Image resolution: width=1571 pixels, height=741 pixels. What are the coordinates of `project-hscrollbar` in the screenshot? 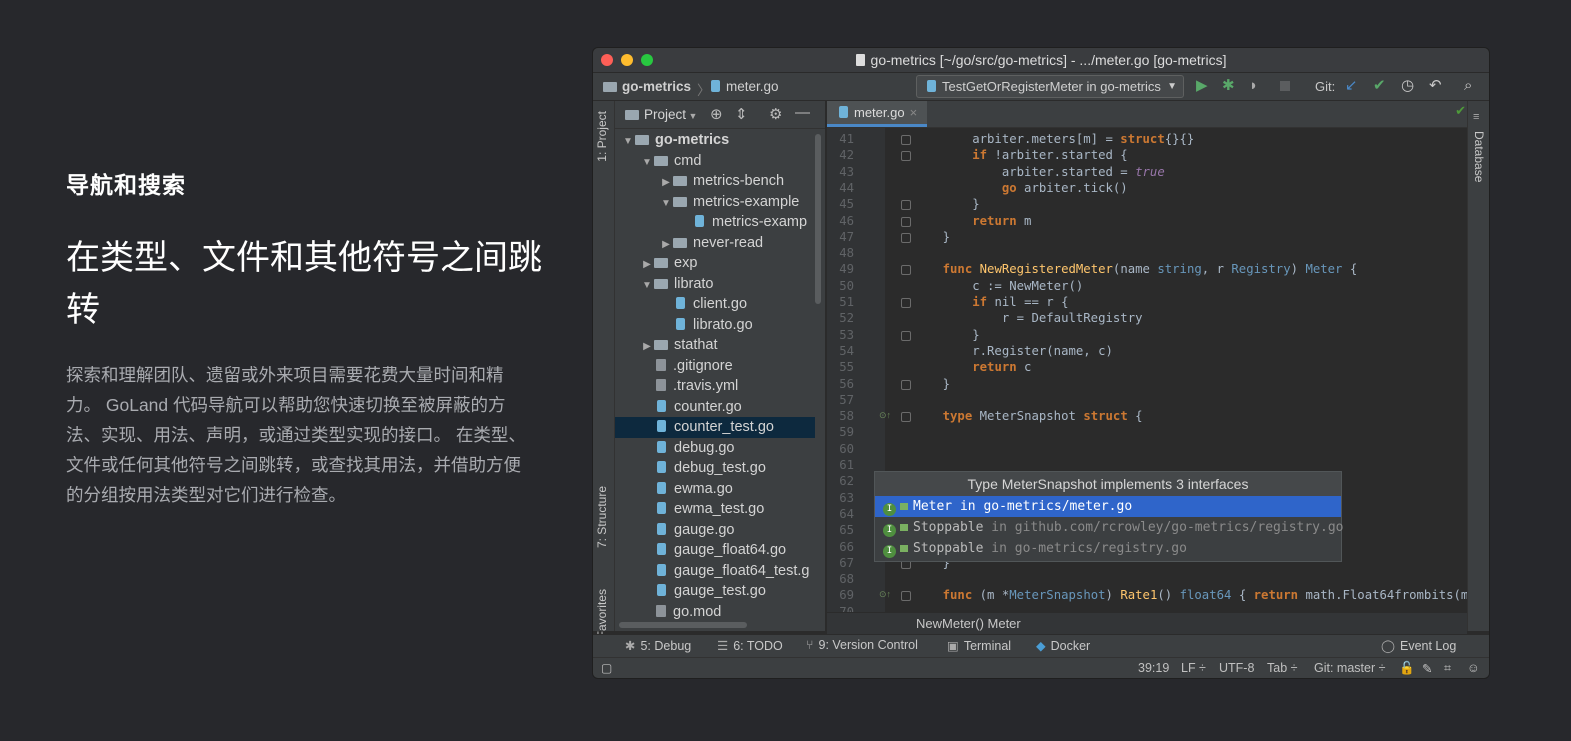 It's located at (683, 625).